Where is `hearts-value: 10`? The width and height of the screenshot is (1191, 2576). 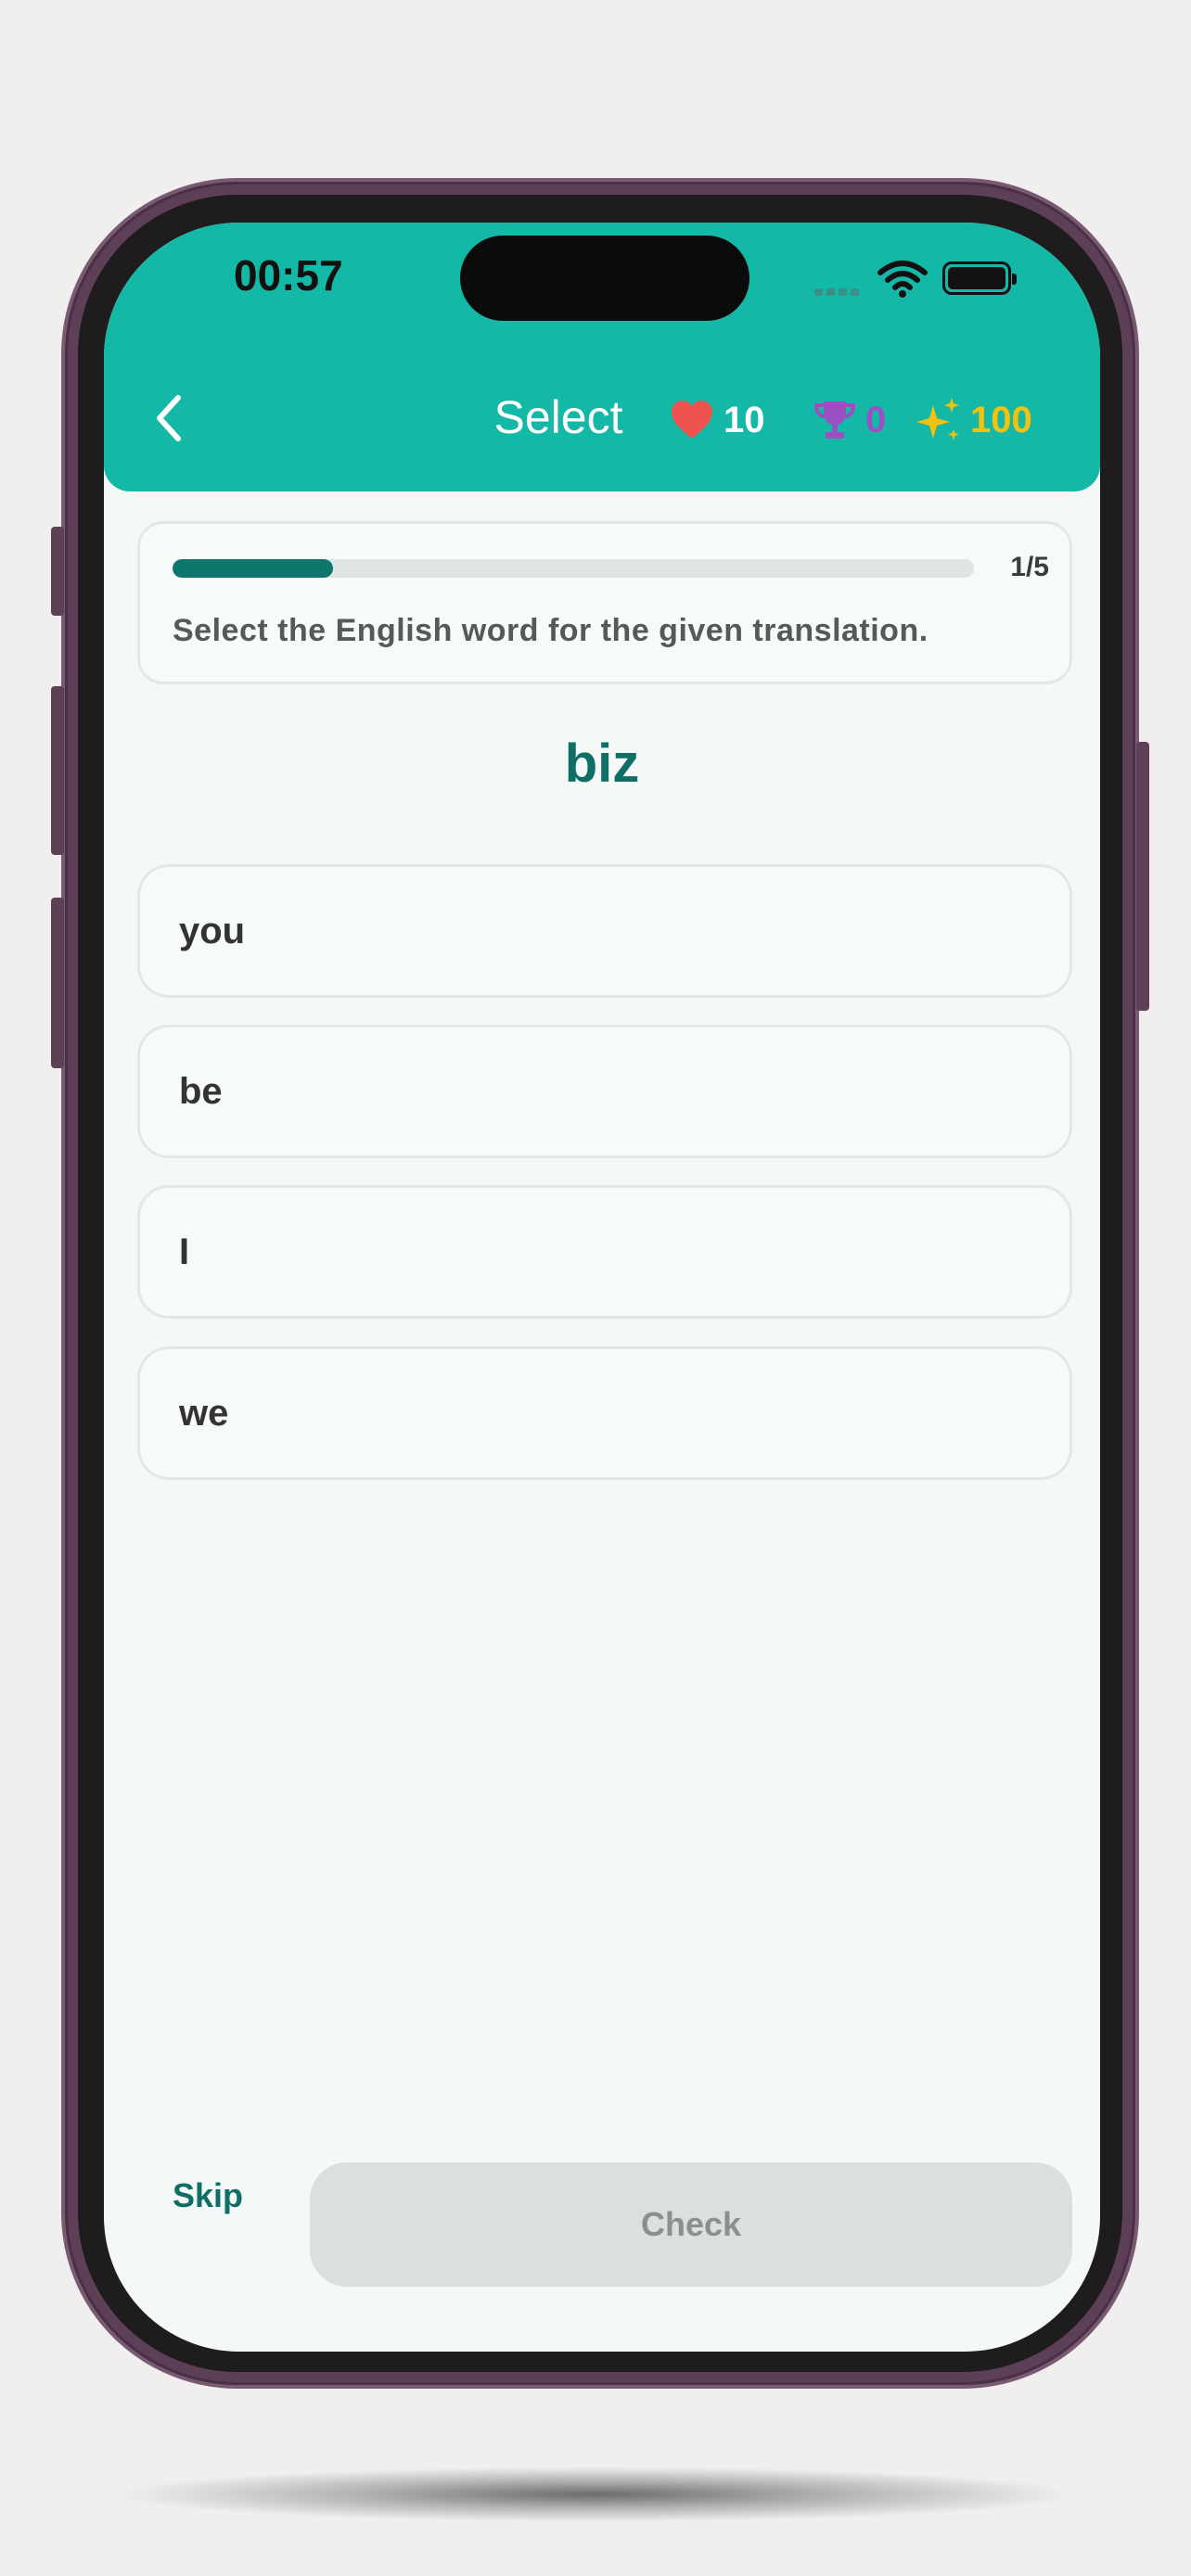 hearts-value: 10 is located at coordinates (744, 420).